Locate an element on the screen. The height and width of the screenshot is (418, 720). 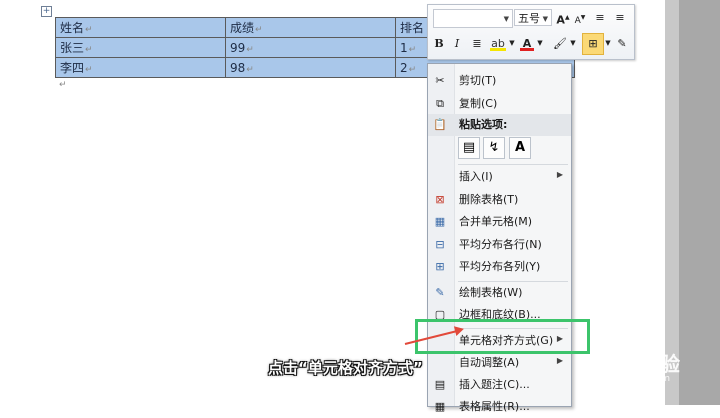
paste-keep-formatting-icon: ▤ is located at coordinates (469, 148).